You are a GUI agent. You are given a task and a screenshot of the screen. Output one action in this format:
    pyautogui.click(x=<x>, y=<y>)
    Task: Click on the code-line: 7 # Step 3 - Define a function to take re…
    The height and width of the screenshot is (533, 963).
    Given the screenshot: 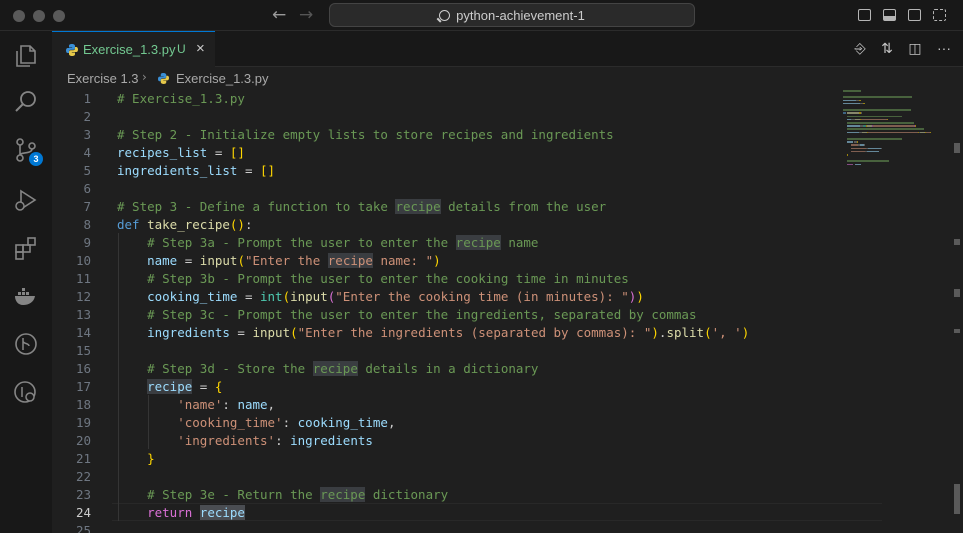 What is the action you would take?
    pyautogui.click(x=507, y=207)
    